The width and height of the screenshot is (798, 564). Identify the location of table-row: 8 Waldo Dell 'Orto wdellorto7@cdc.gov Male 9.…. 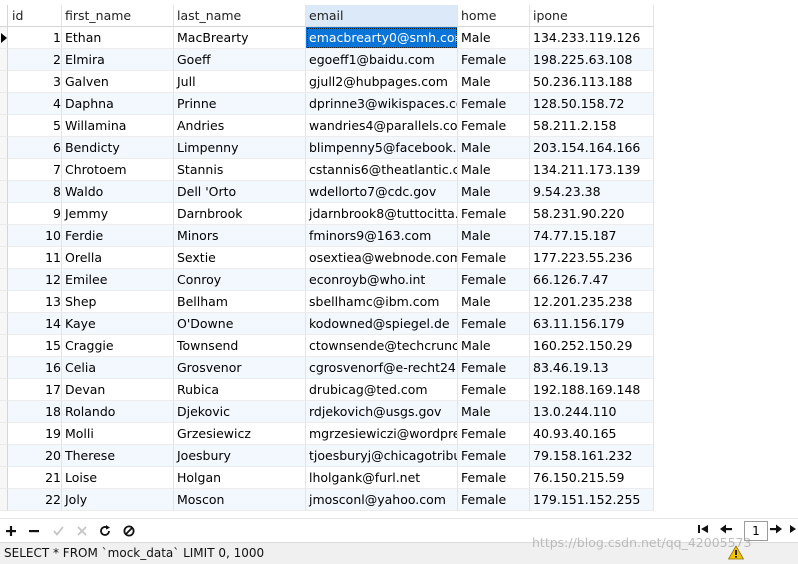
(327, 192).